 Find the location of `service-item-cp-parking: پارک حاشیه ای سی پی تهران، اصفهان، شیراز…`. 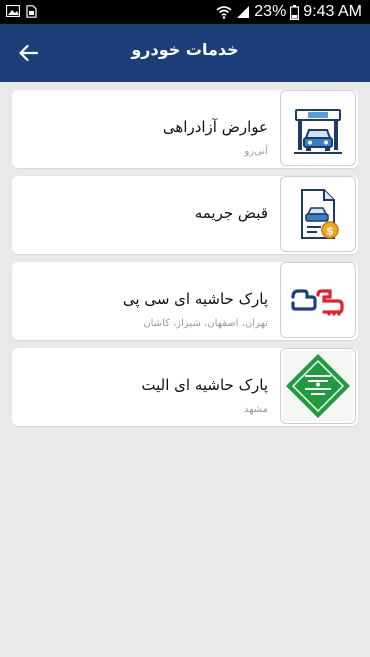

service-item-cp-parking: پارک حاشیه ای سی پی تهران، اصفهان، شیراز… is located at coordinates (185, 301).